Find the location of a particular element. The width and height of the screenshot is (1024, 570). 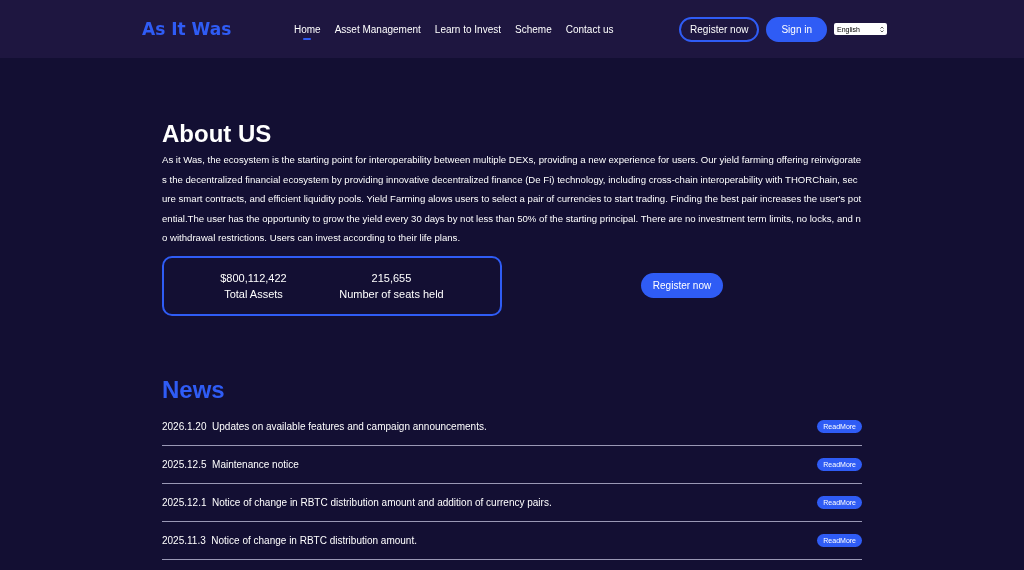

news-item: 2025.12.1 Notice of change in RBTC distribution amount and addition of currency pairs. is located at coordinates (357, 502).